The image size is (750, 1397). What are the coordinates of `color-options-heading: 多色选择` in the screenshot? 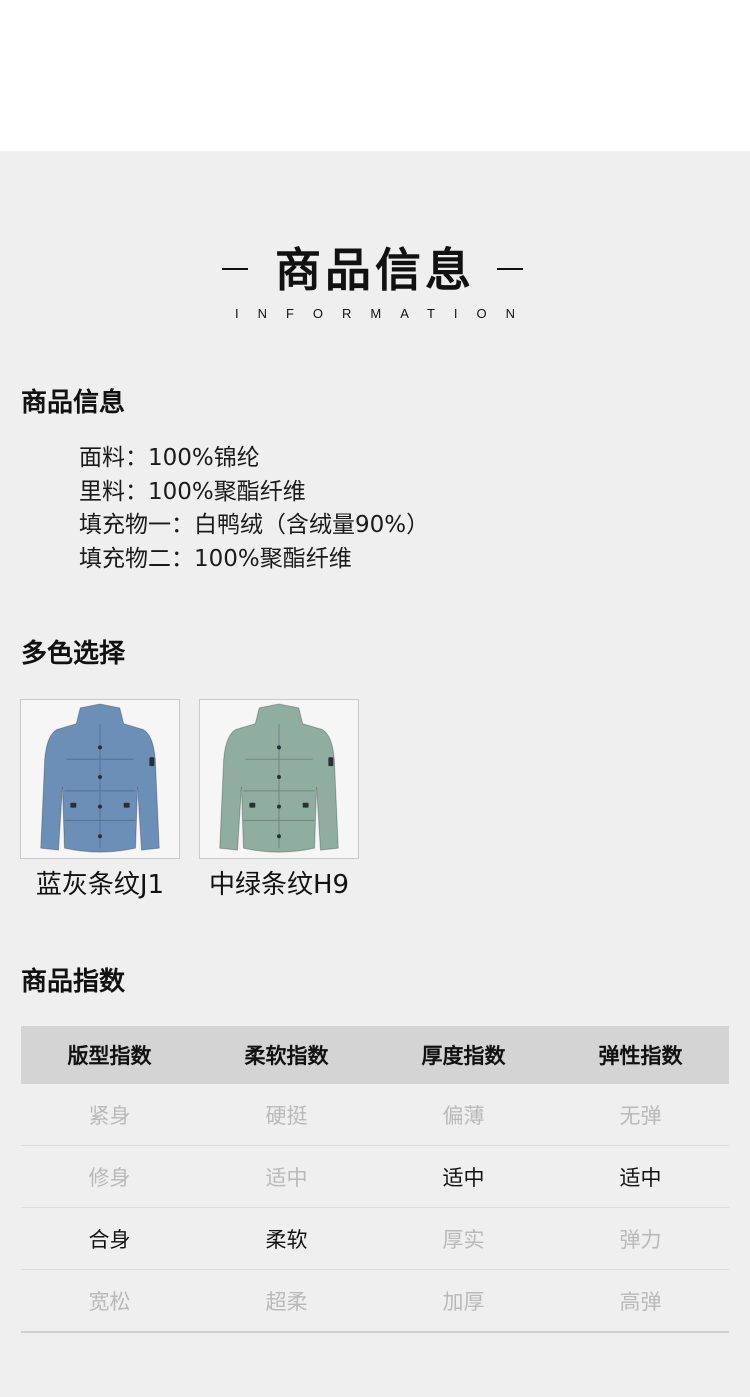 It's located at (73, 654).